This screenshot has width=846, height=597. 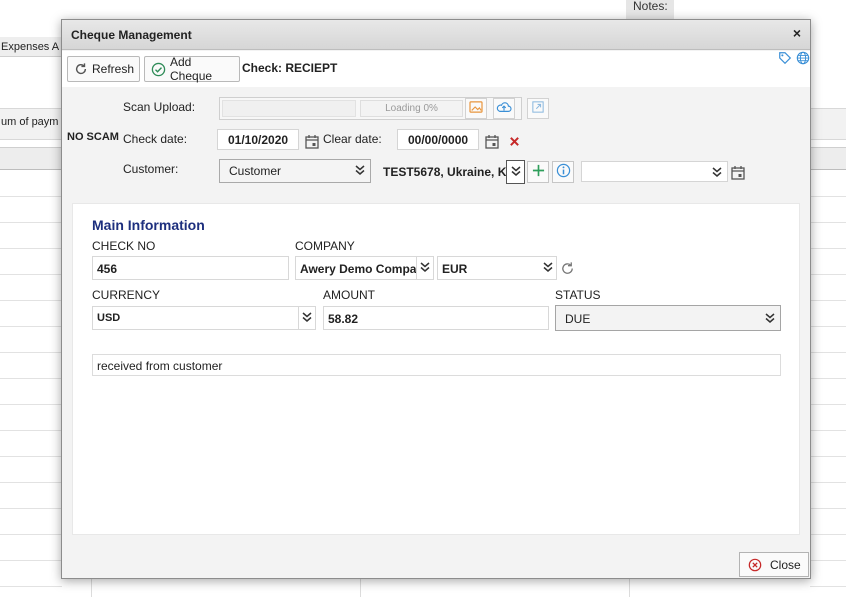 What do you see at coordinates (488, 268) in the screenshot?
I see `company-currency-field: EUR` at bounding box center [488, 268].